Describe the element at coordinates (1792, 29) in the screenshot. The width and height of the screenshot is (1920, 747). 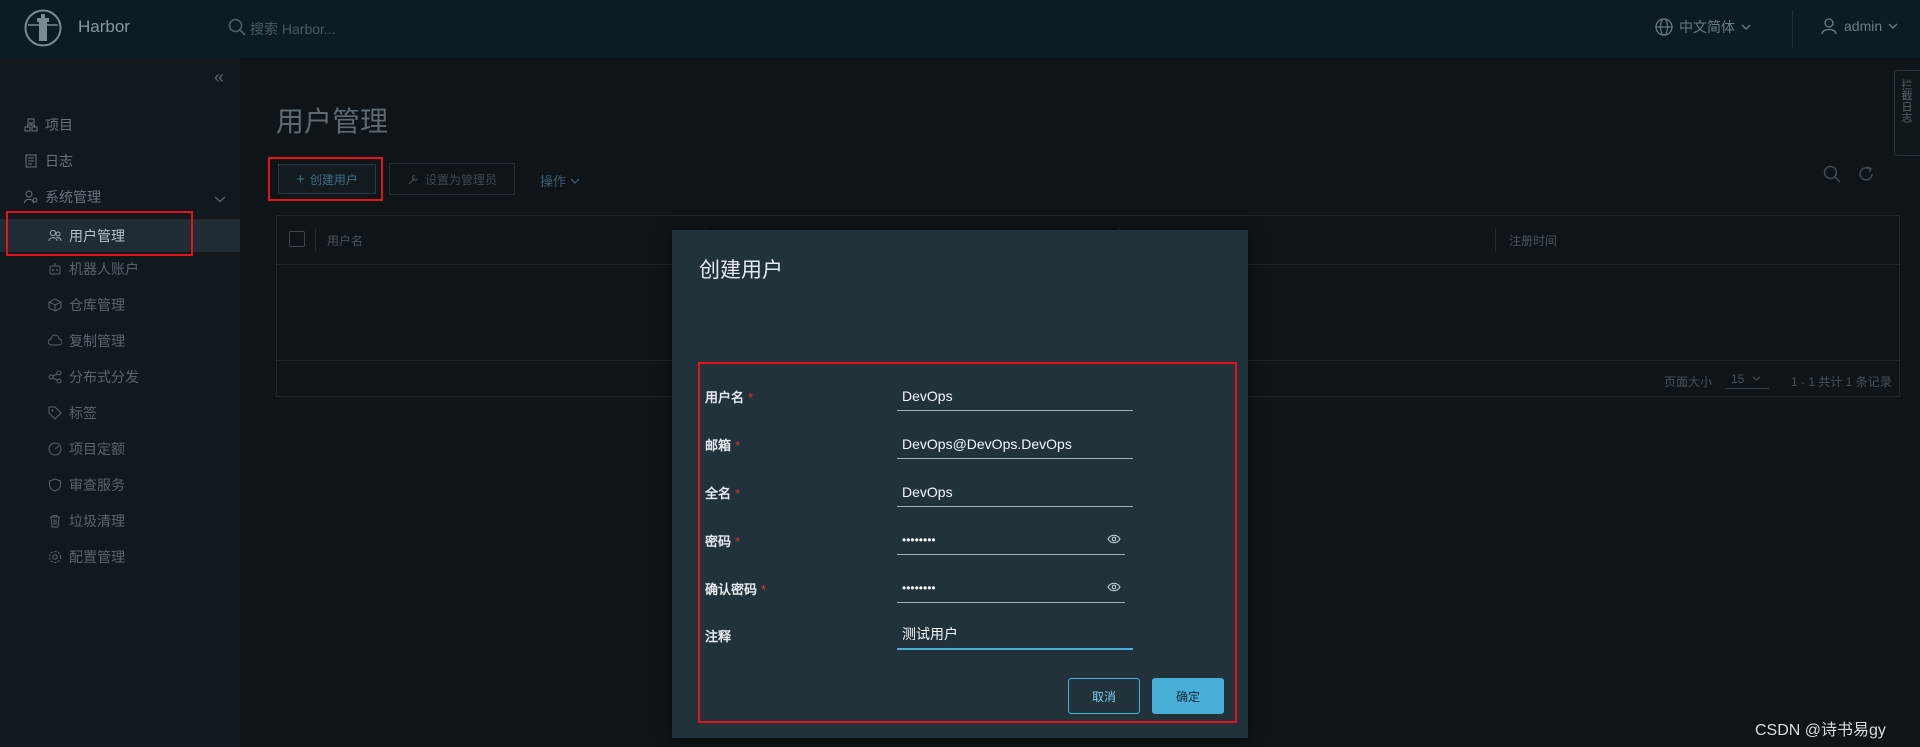
I see `header-divider` at that location.